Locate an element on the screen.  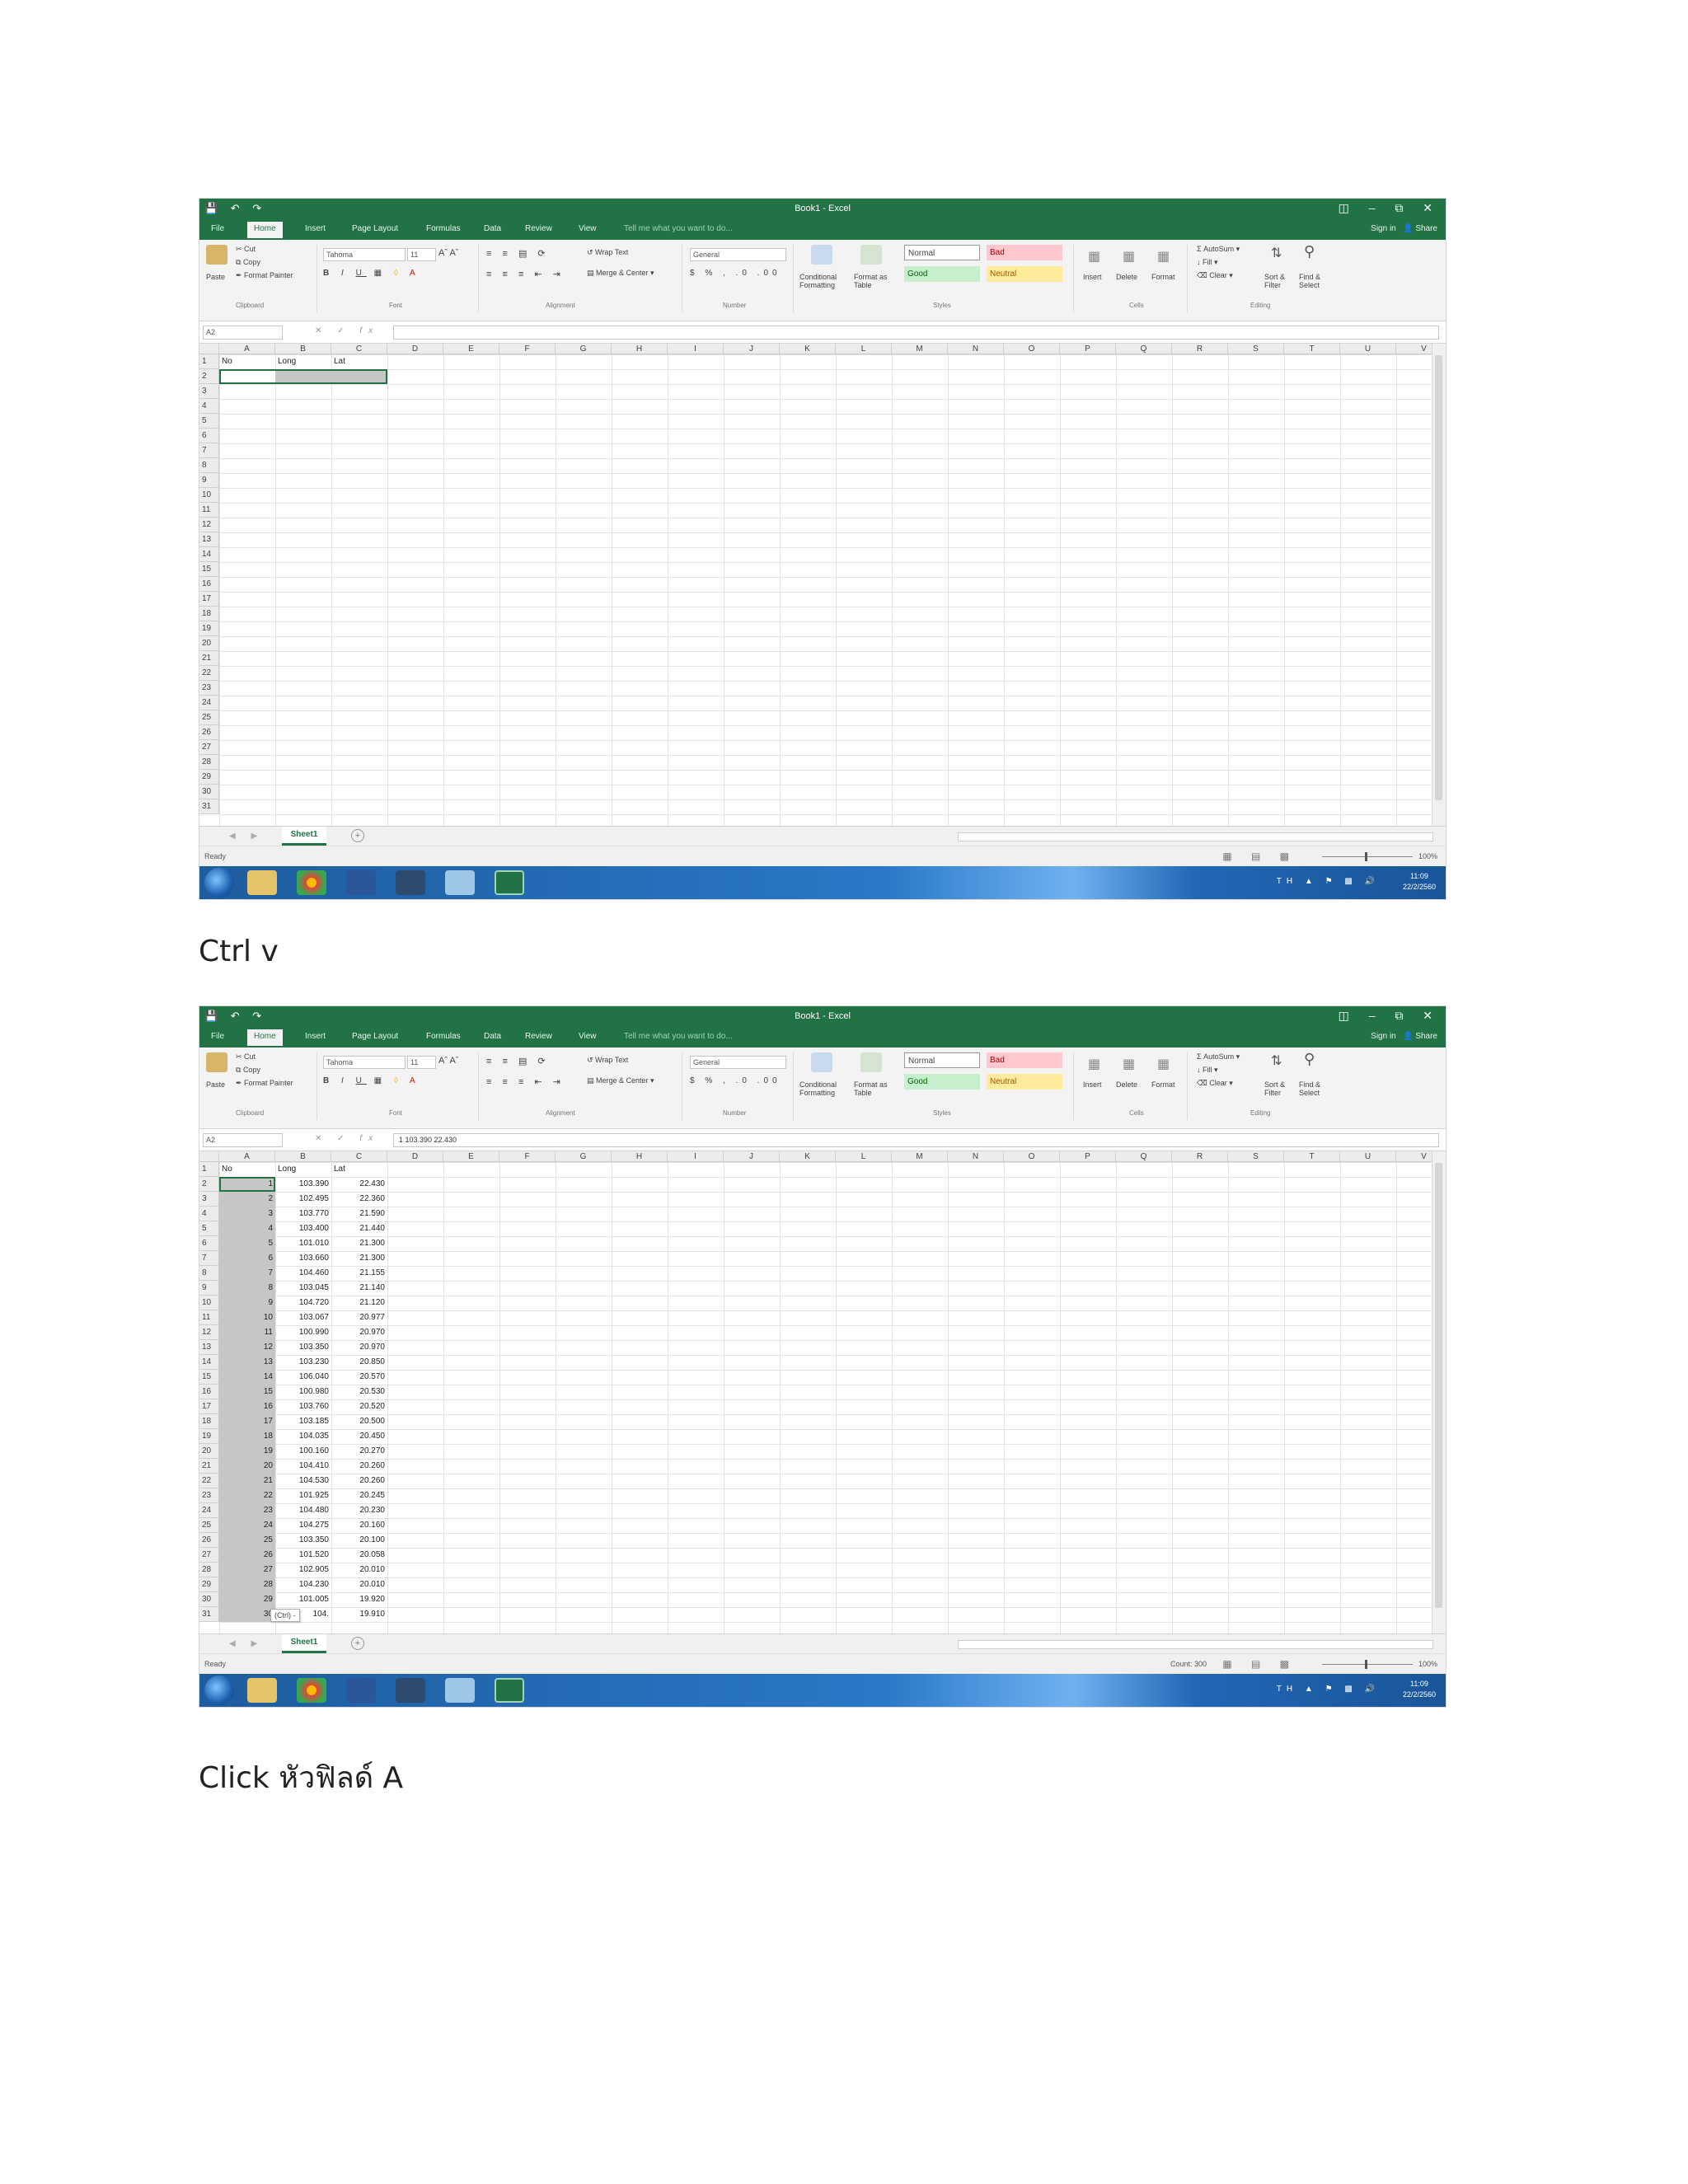
long-cell: 104.460 is located at coordinates (304, 1273).